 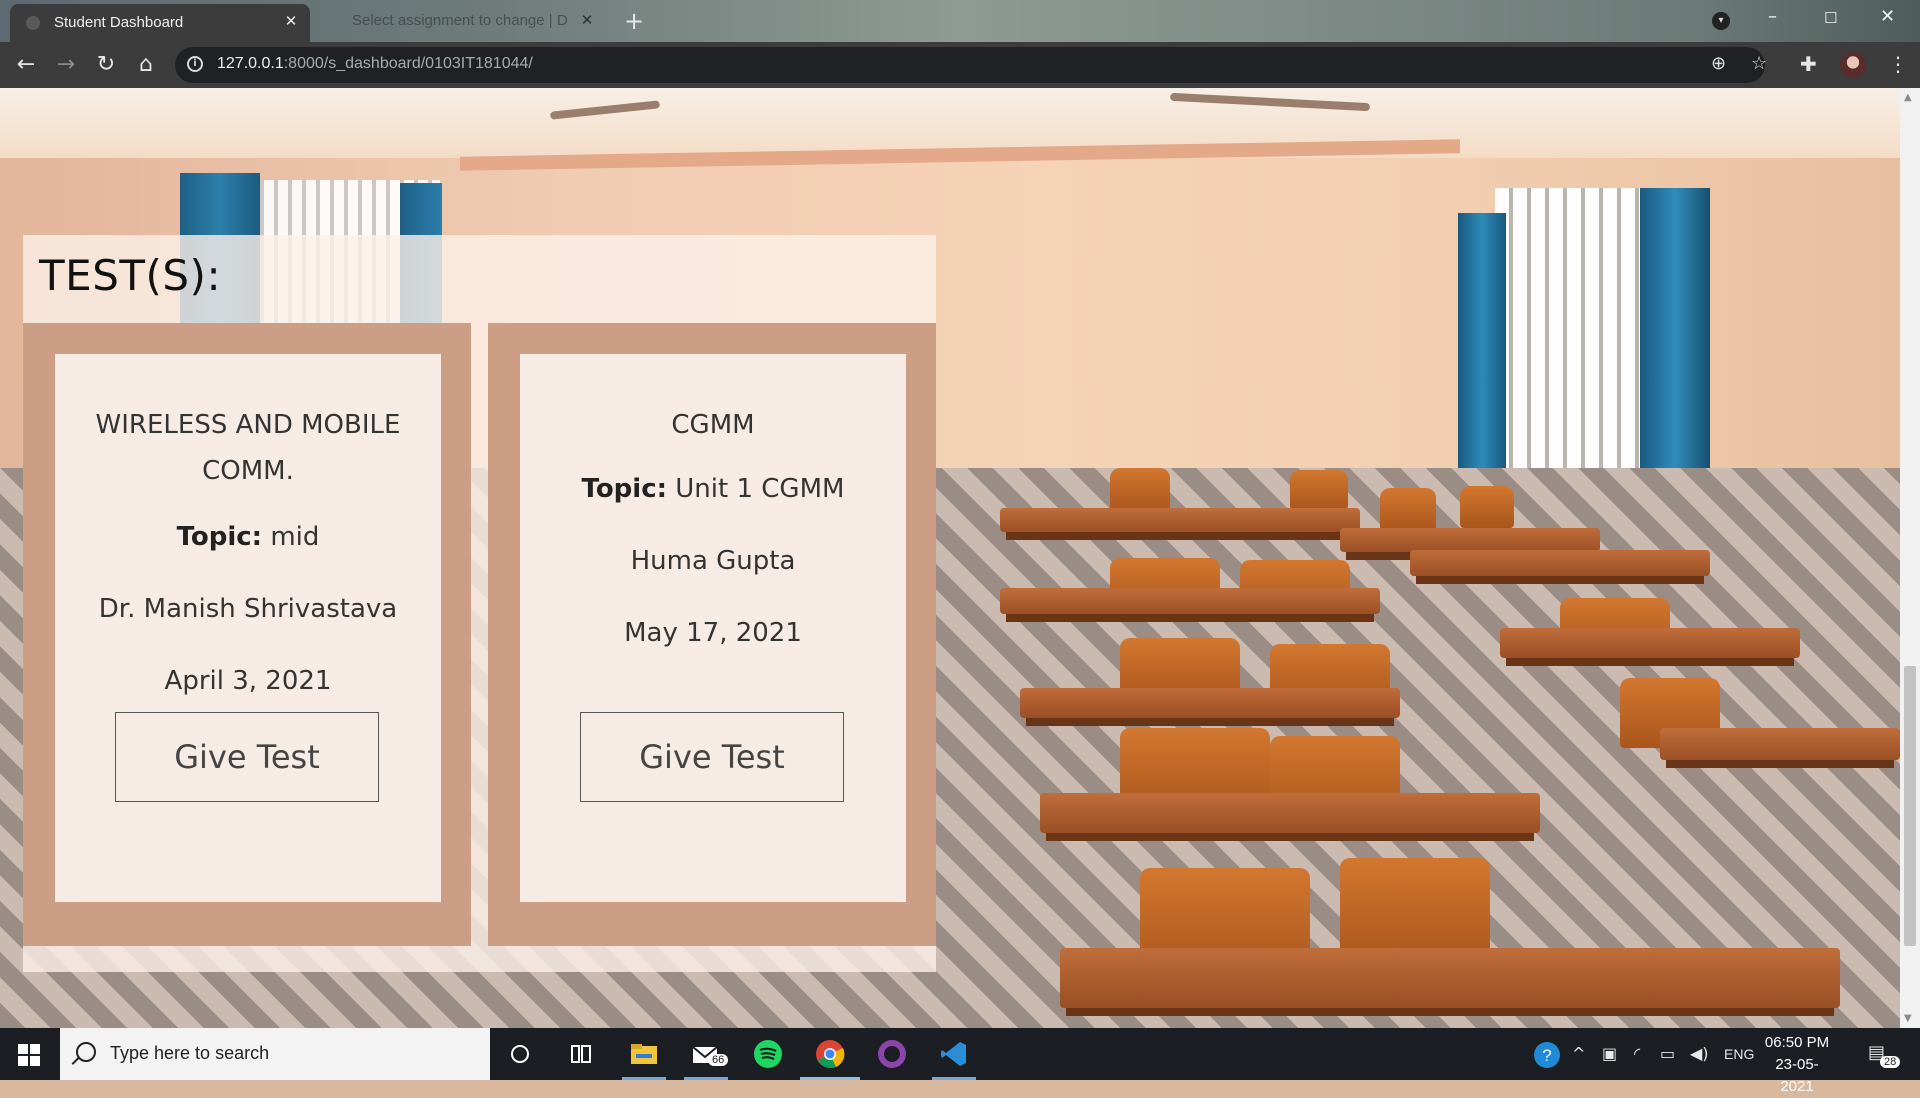 I want to click on vscode-icon, so click(x=954, y=1054).